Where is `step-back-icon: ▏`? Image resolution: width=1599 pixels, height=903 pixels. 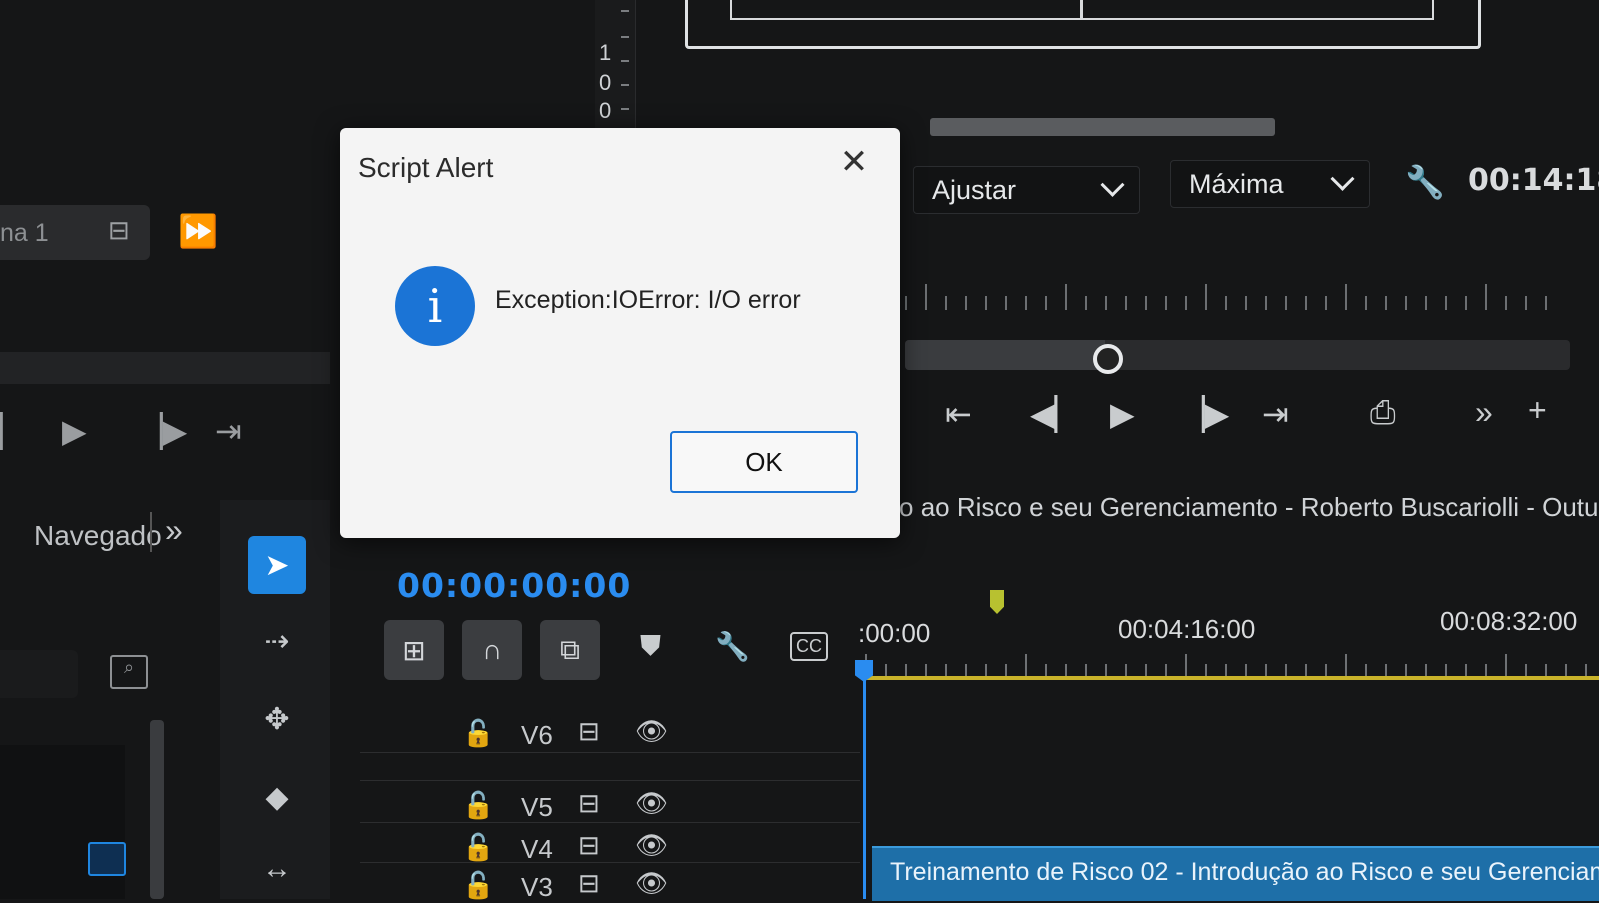
step-back-icon: ▏ is located at coordinates (12, 431).